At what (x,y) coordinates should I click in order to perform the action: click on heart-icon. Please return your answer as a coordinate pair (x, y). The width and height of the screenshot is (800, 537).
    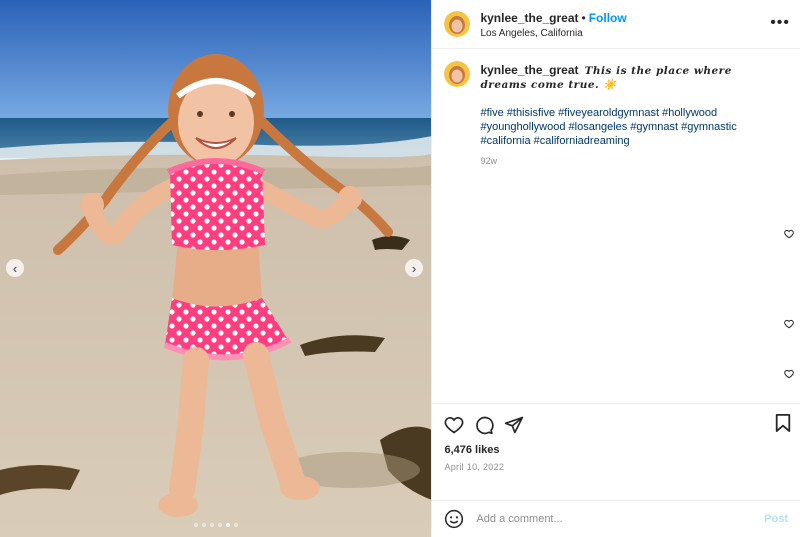
    Looking at the image, I should click on (454, 425).